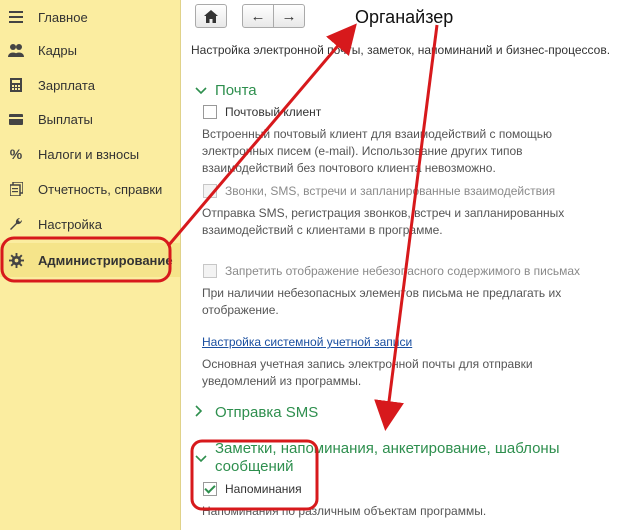 The width and height of the screenshot is (641, 530). I want to click on sidebar-item-settings: Настройка, so click(90, 224).